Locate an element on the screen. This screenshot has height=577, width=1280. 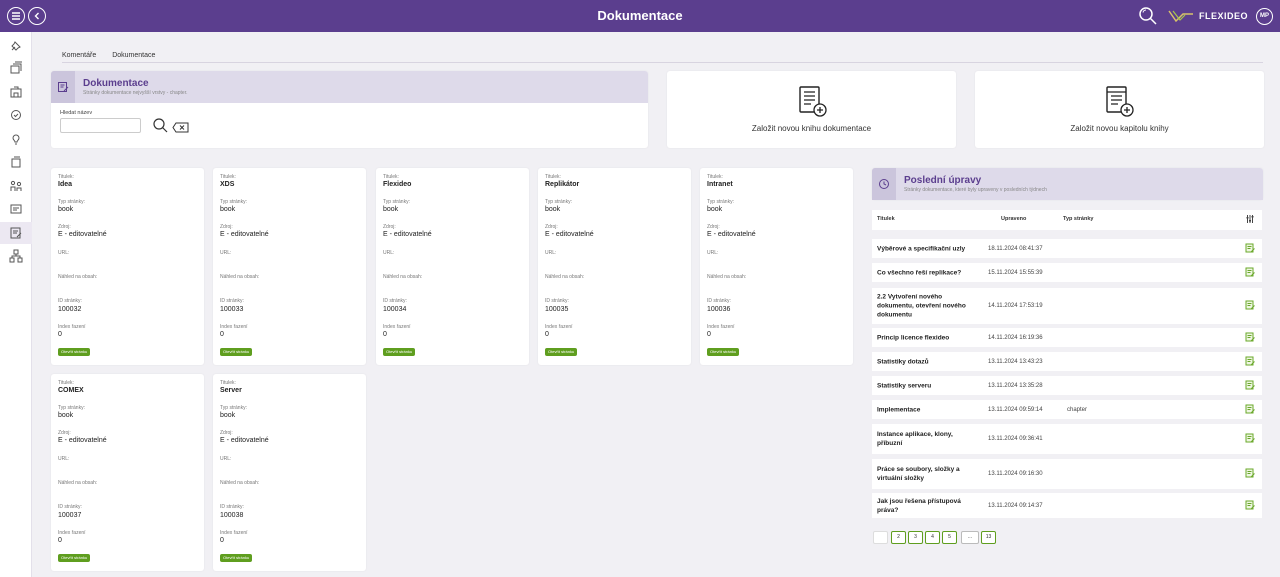
recent-row-type: chapter is located at coordinates (1077, 409).